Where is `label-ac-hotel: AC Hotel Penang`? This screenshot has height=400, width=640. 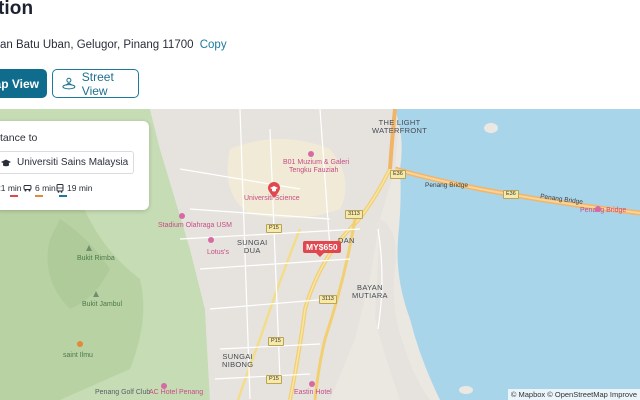 label-ac-hotel: AC Hotel Penang is located at coordinates (176, 392).